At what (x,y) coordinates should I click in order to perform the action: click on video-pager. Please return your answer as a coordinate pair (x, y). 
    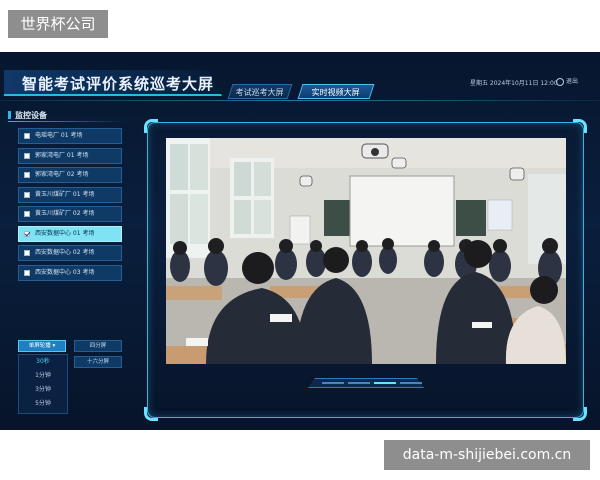
    Looking at the image, I should click on (366, 383).